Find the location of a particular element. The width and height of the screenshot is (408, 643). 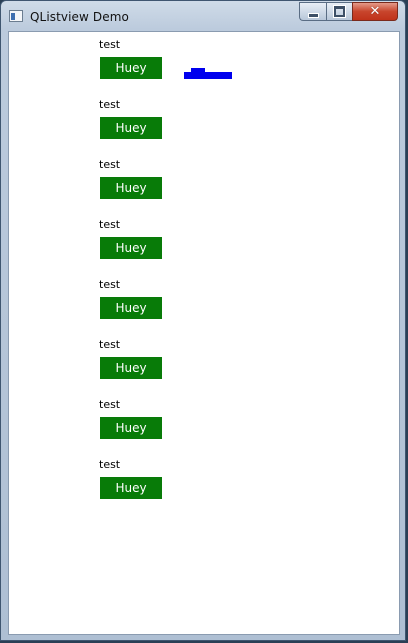

close-button: ✕ is located at coordinates (375, 11).